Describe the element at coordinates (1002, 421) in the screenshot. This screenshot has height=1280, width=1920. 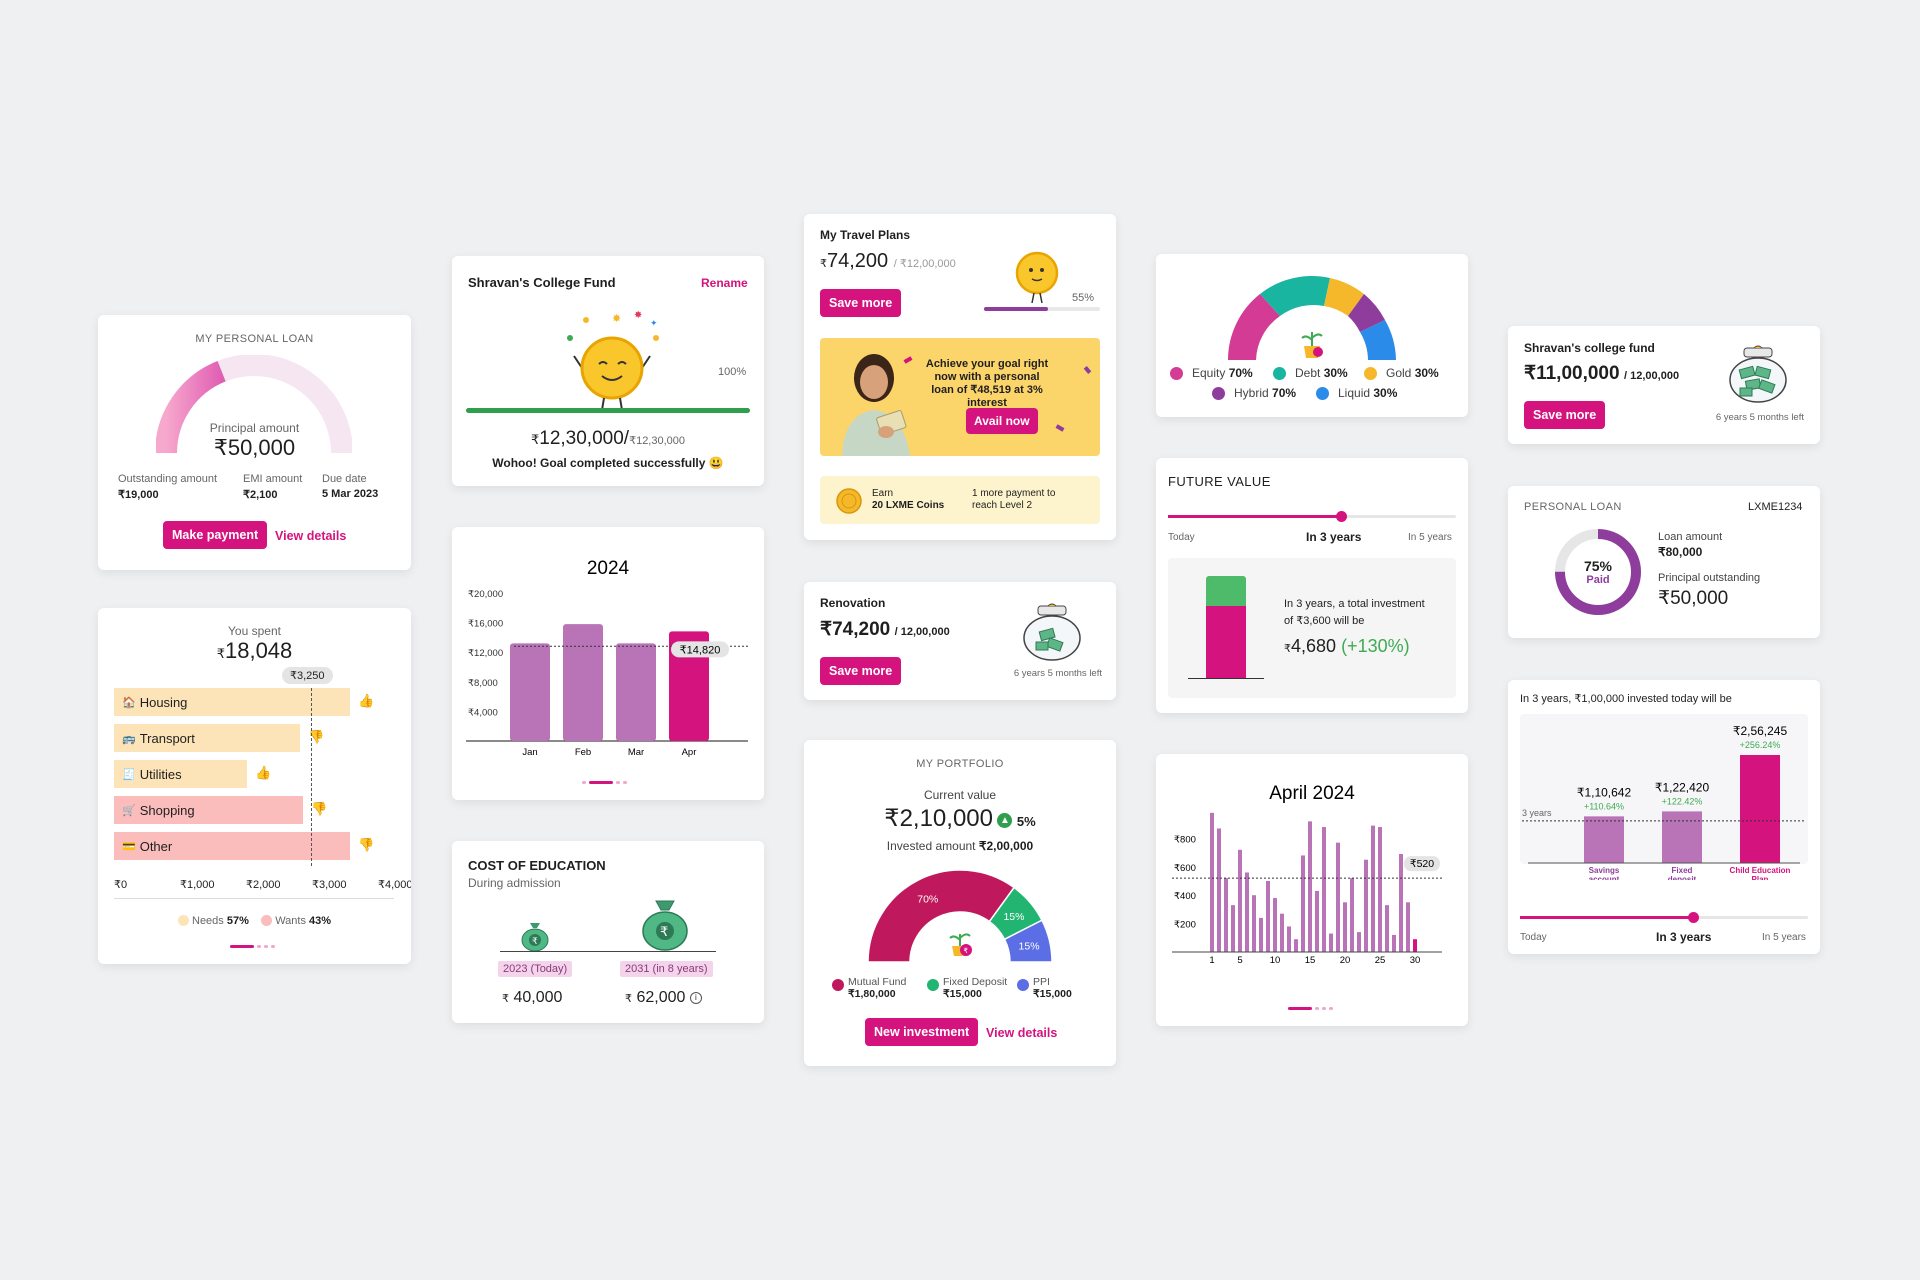
I see `avail-now-button: Avail now` at that location.